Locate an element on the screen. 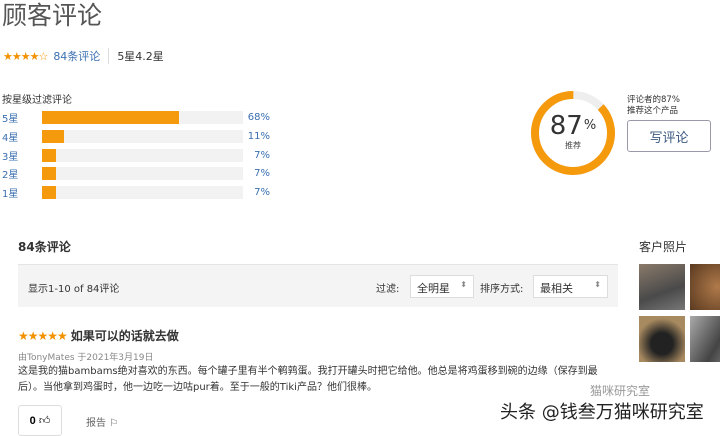  customer-photos-heading: 客户照片 is located at coordinates (663, 247).